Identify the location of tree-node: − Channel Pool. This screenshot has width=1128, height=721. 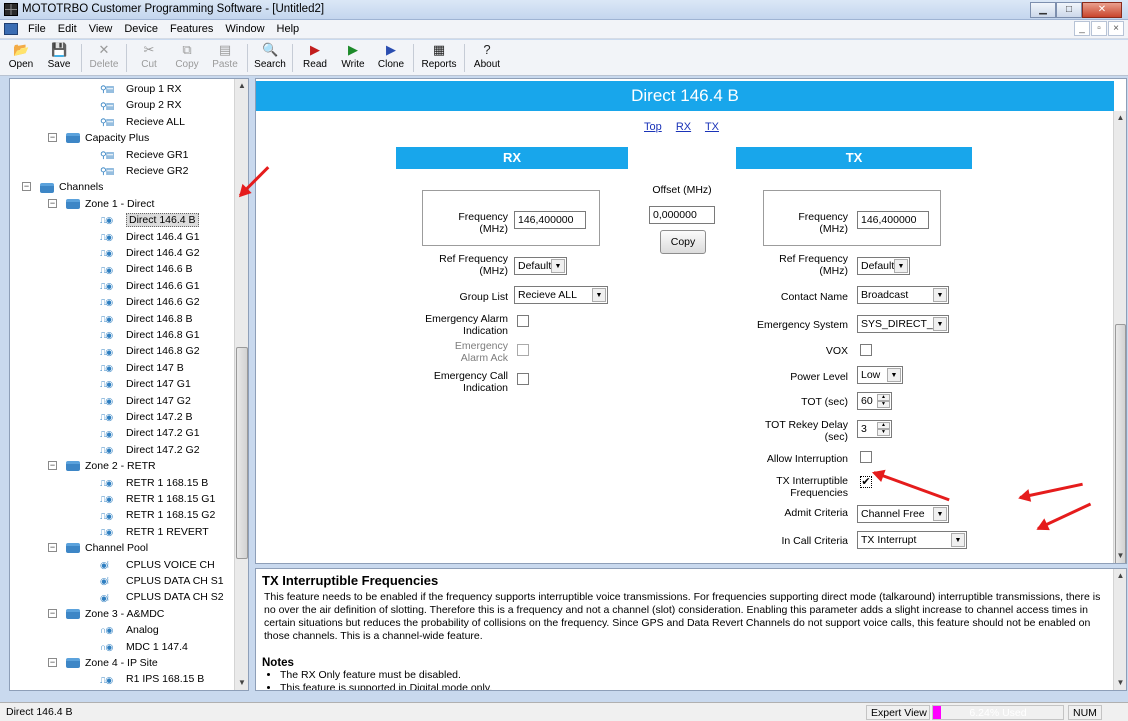
(98, 548).